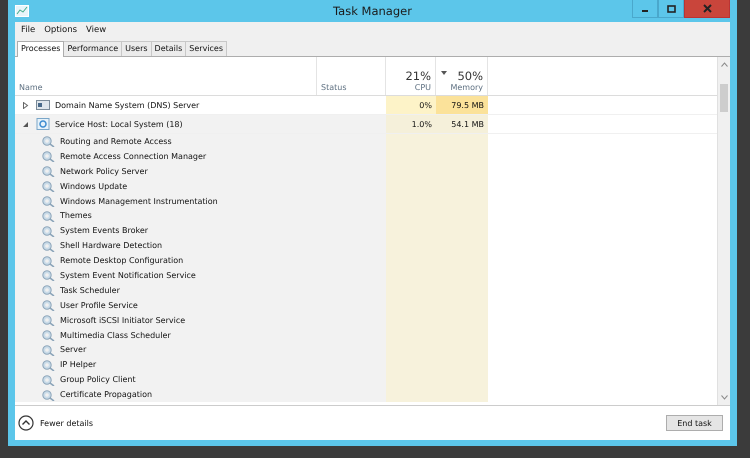 This screenshot has height=458, width=750. I want to click on column-header: CPU, so click(422, 87).